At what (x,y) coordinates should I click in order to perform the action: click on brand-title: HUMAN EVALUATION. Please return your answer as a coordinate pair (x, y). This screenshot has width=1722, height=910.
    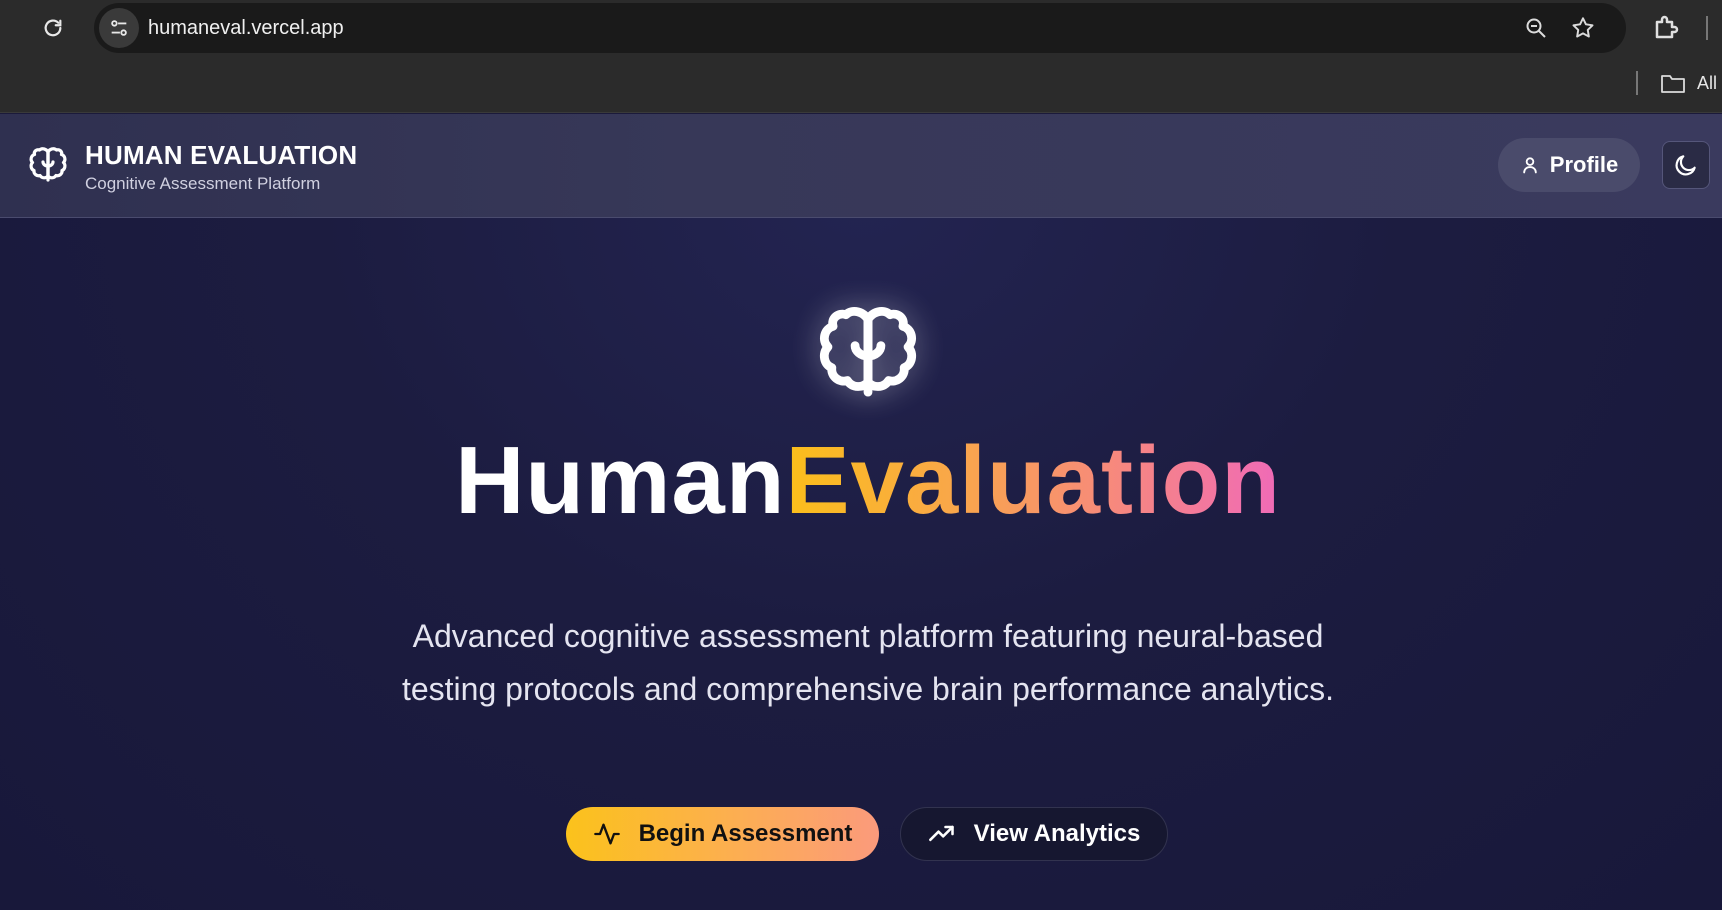
    Looking at the image, I should click on (221, 155).